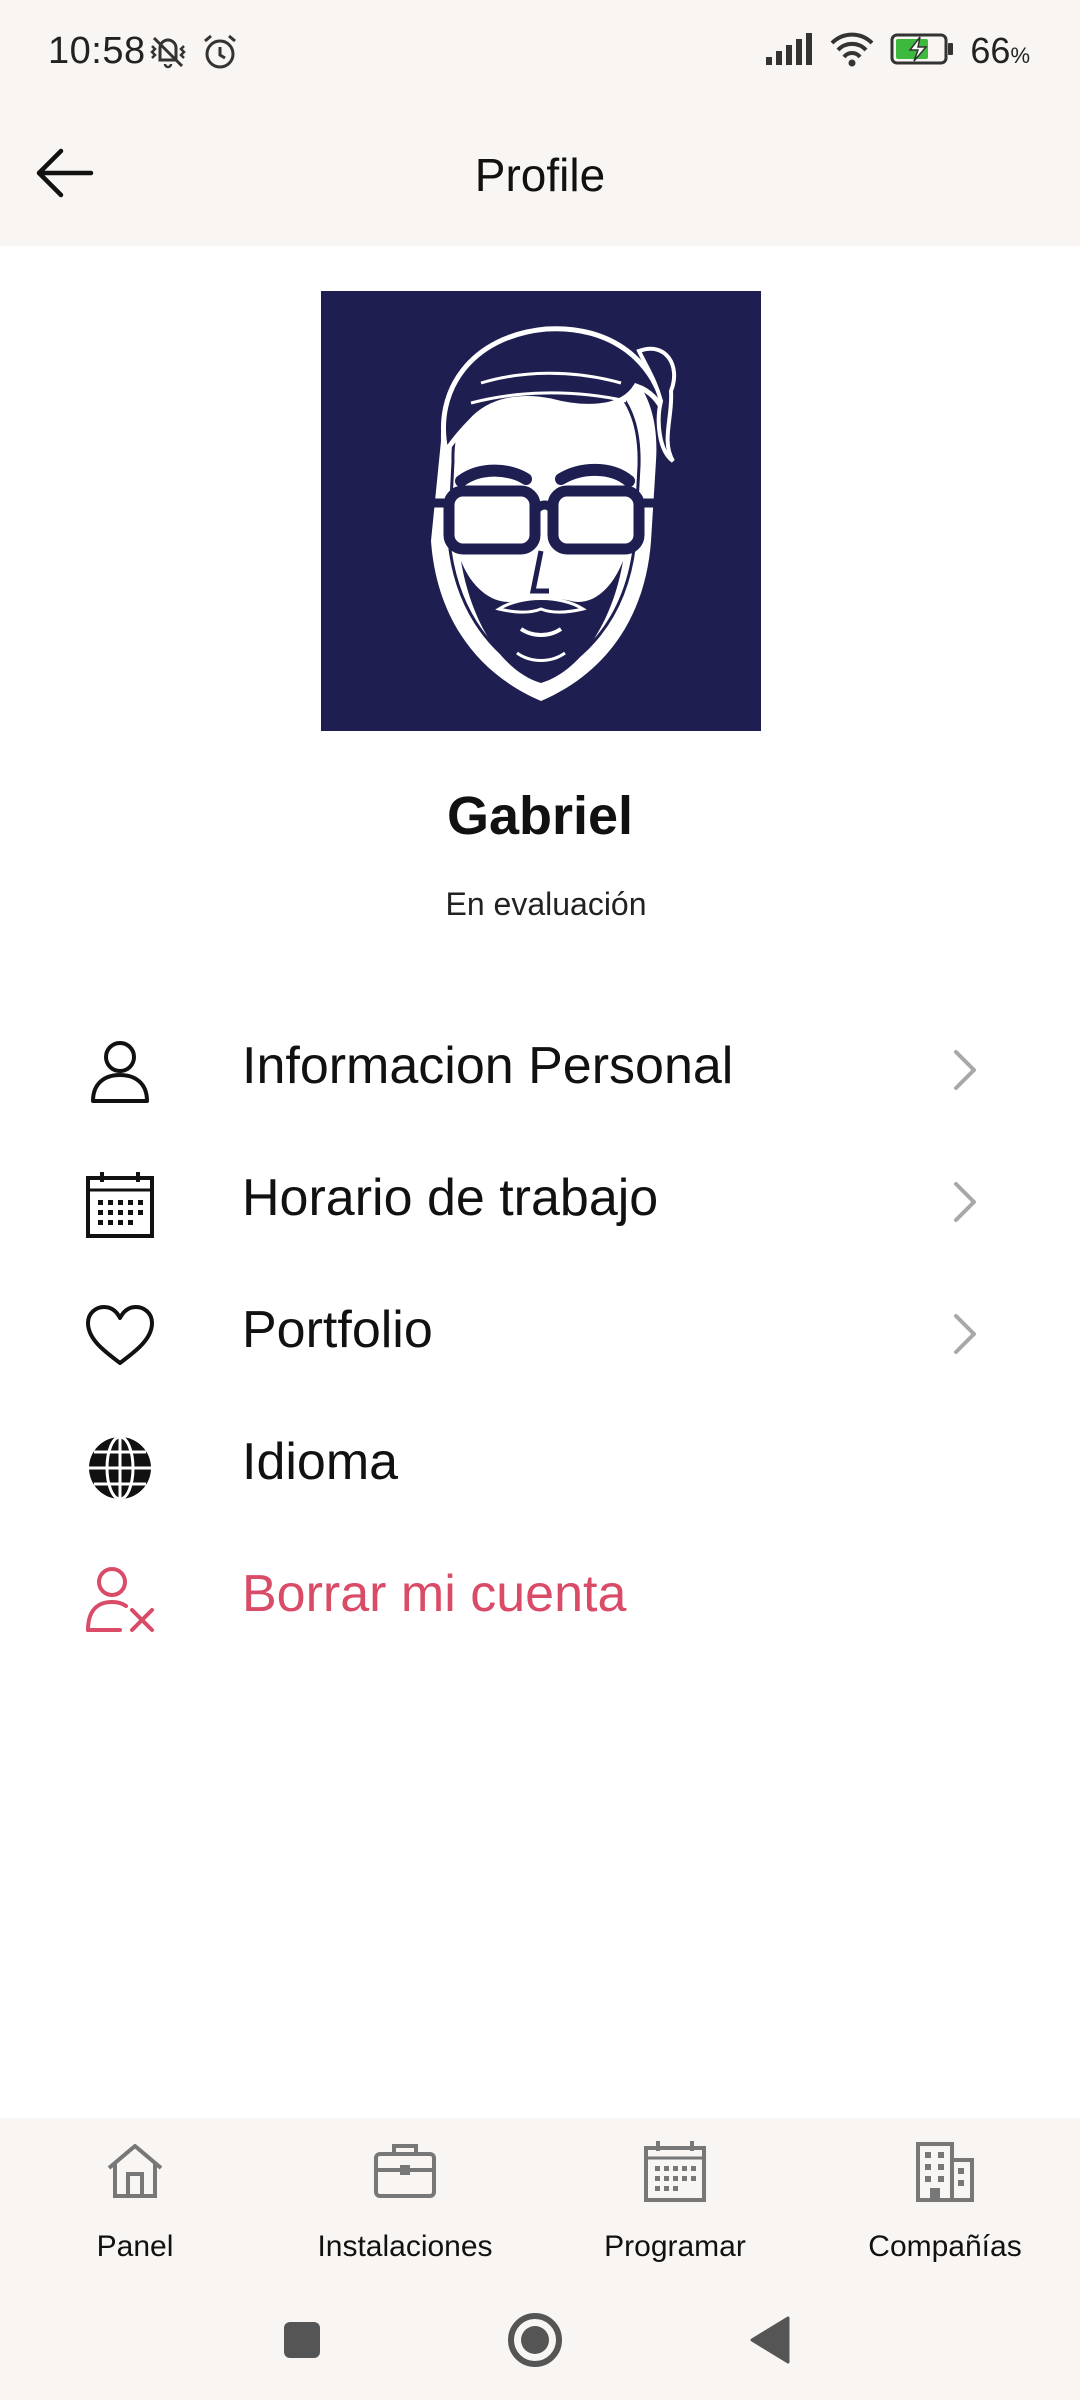  Describe the element at coordinates (945, 2246) in the screenshot. I see `nav-label: Compañías` at that location.